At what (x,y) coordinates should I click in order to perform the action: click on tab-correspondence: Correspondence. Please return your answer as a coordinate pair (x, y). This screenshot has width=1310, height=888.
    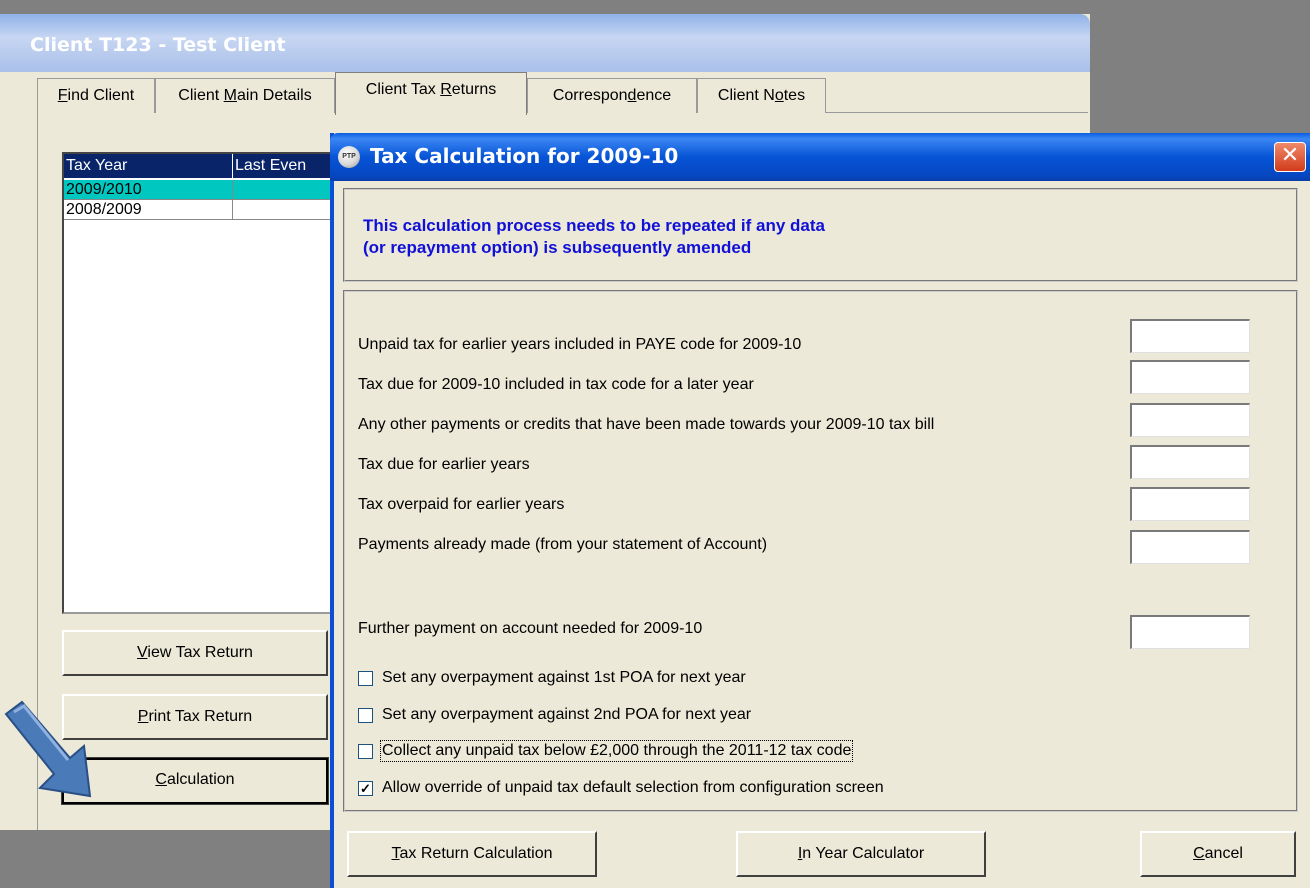
    Looking at the image, I should click on (612, 95).